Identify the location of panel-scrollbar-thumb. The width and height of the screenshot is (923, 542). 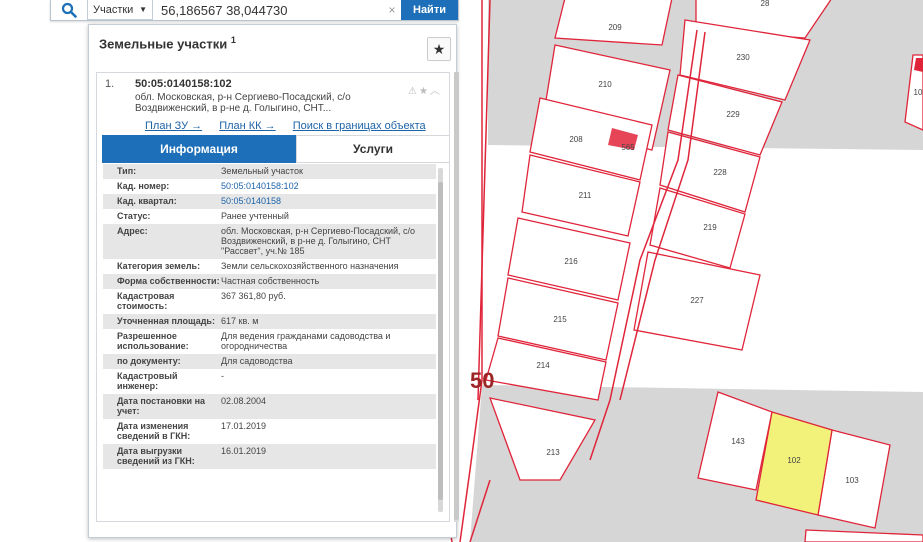
(456, 296).